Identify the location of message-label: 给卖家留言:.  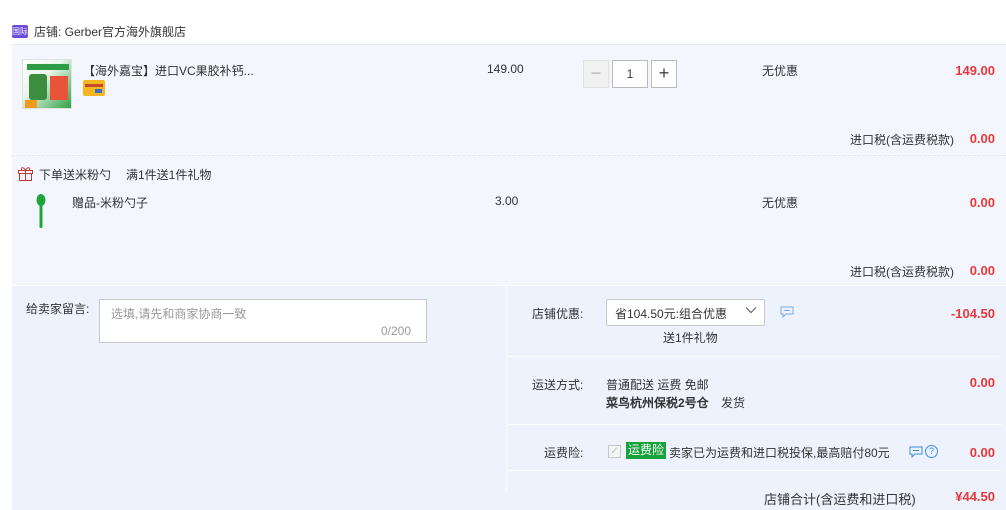
(58, 309).